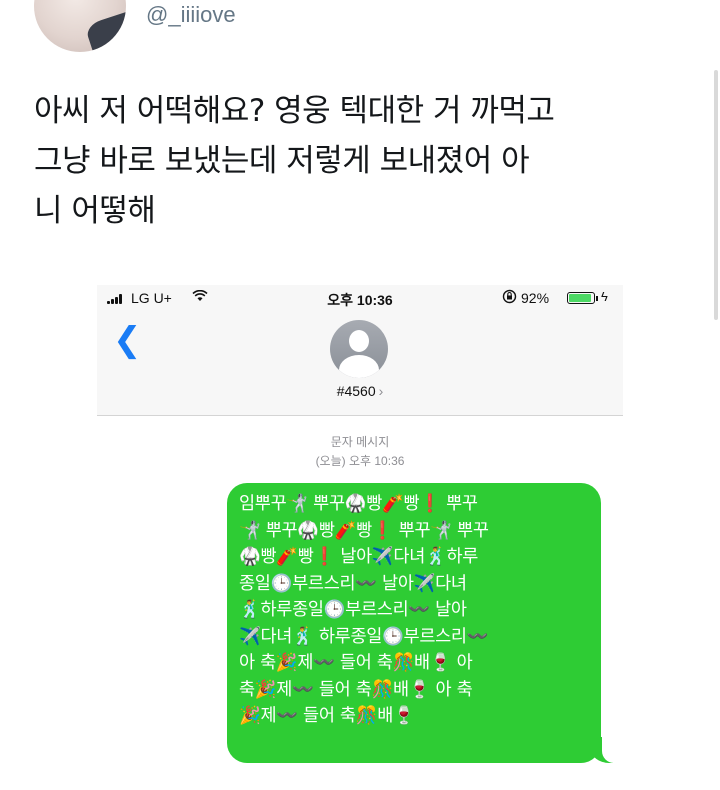 The height and width of the screenshot is (790, 720). Describe the element at coordinates (358, 504) in the screenshot. I see `message-line: 임뿌꾸🤺 뿌꾸🥋빵🧨빵❗ 뿌꾸` at that location.